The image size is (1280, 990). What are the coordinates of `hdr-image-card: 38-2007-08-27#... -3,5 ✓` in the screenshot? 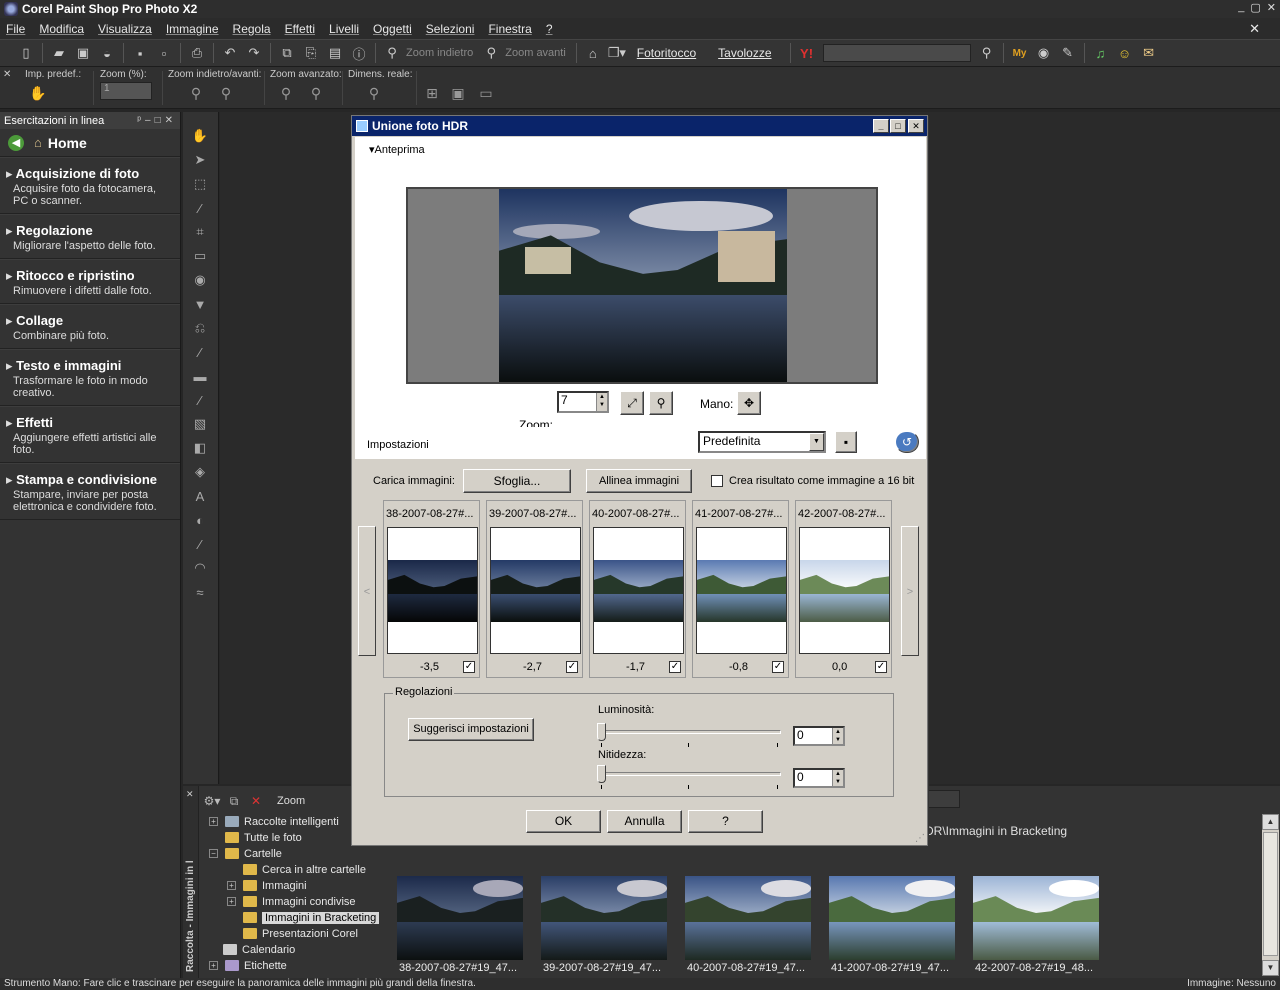 It's located at (431, 589).